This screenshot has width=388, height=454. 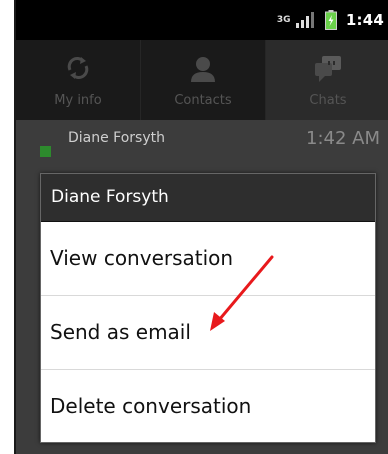 I want to click on tab-contacts: Contacts, so click(x=203, y=80).